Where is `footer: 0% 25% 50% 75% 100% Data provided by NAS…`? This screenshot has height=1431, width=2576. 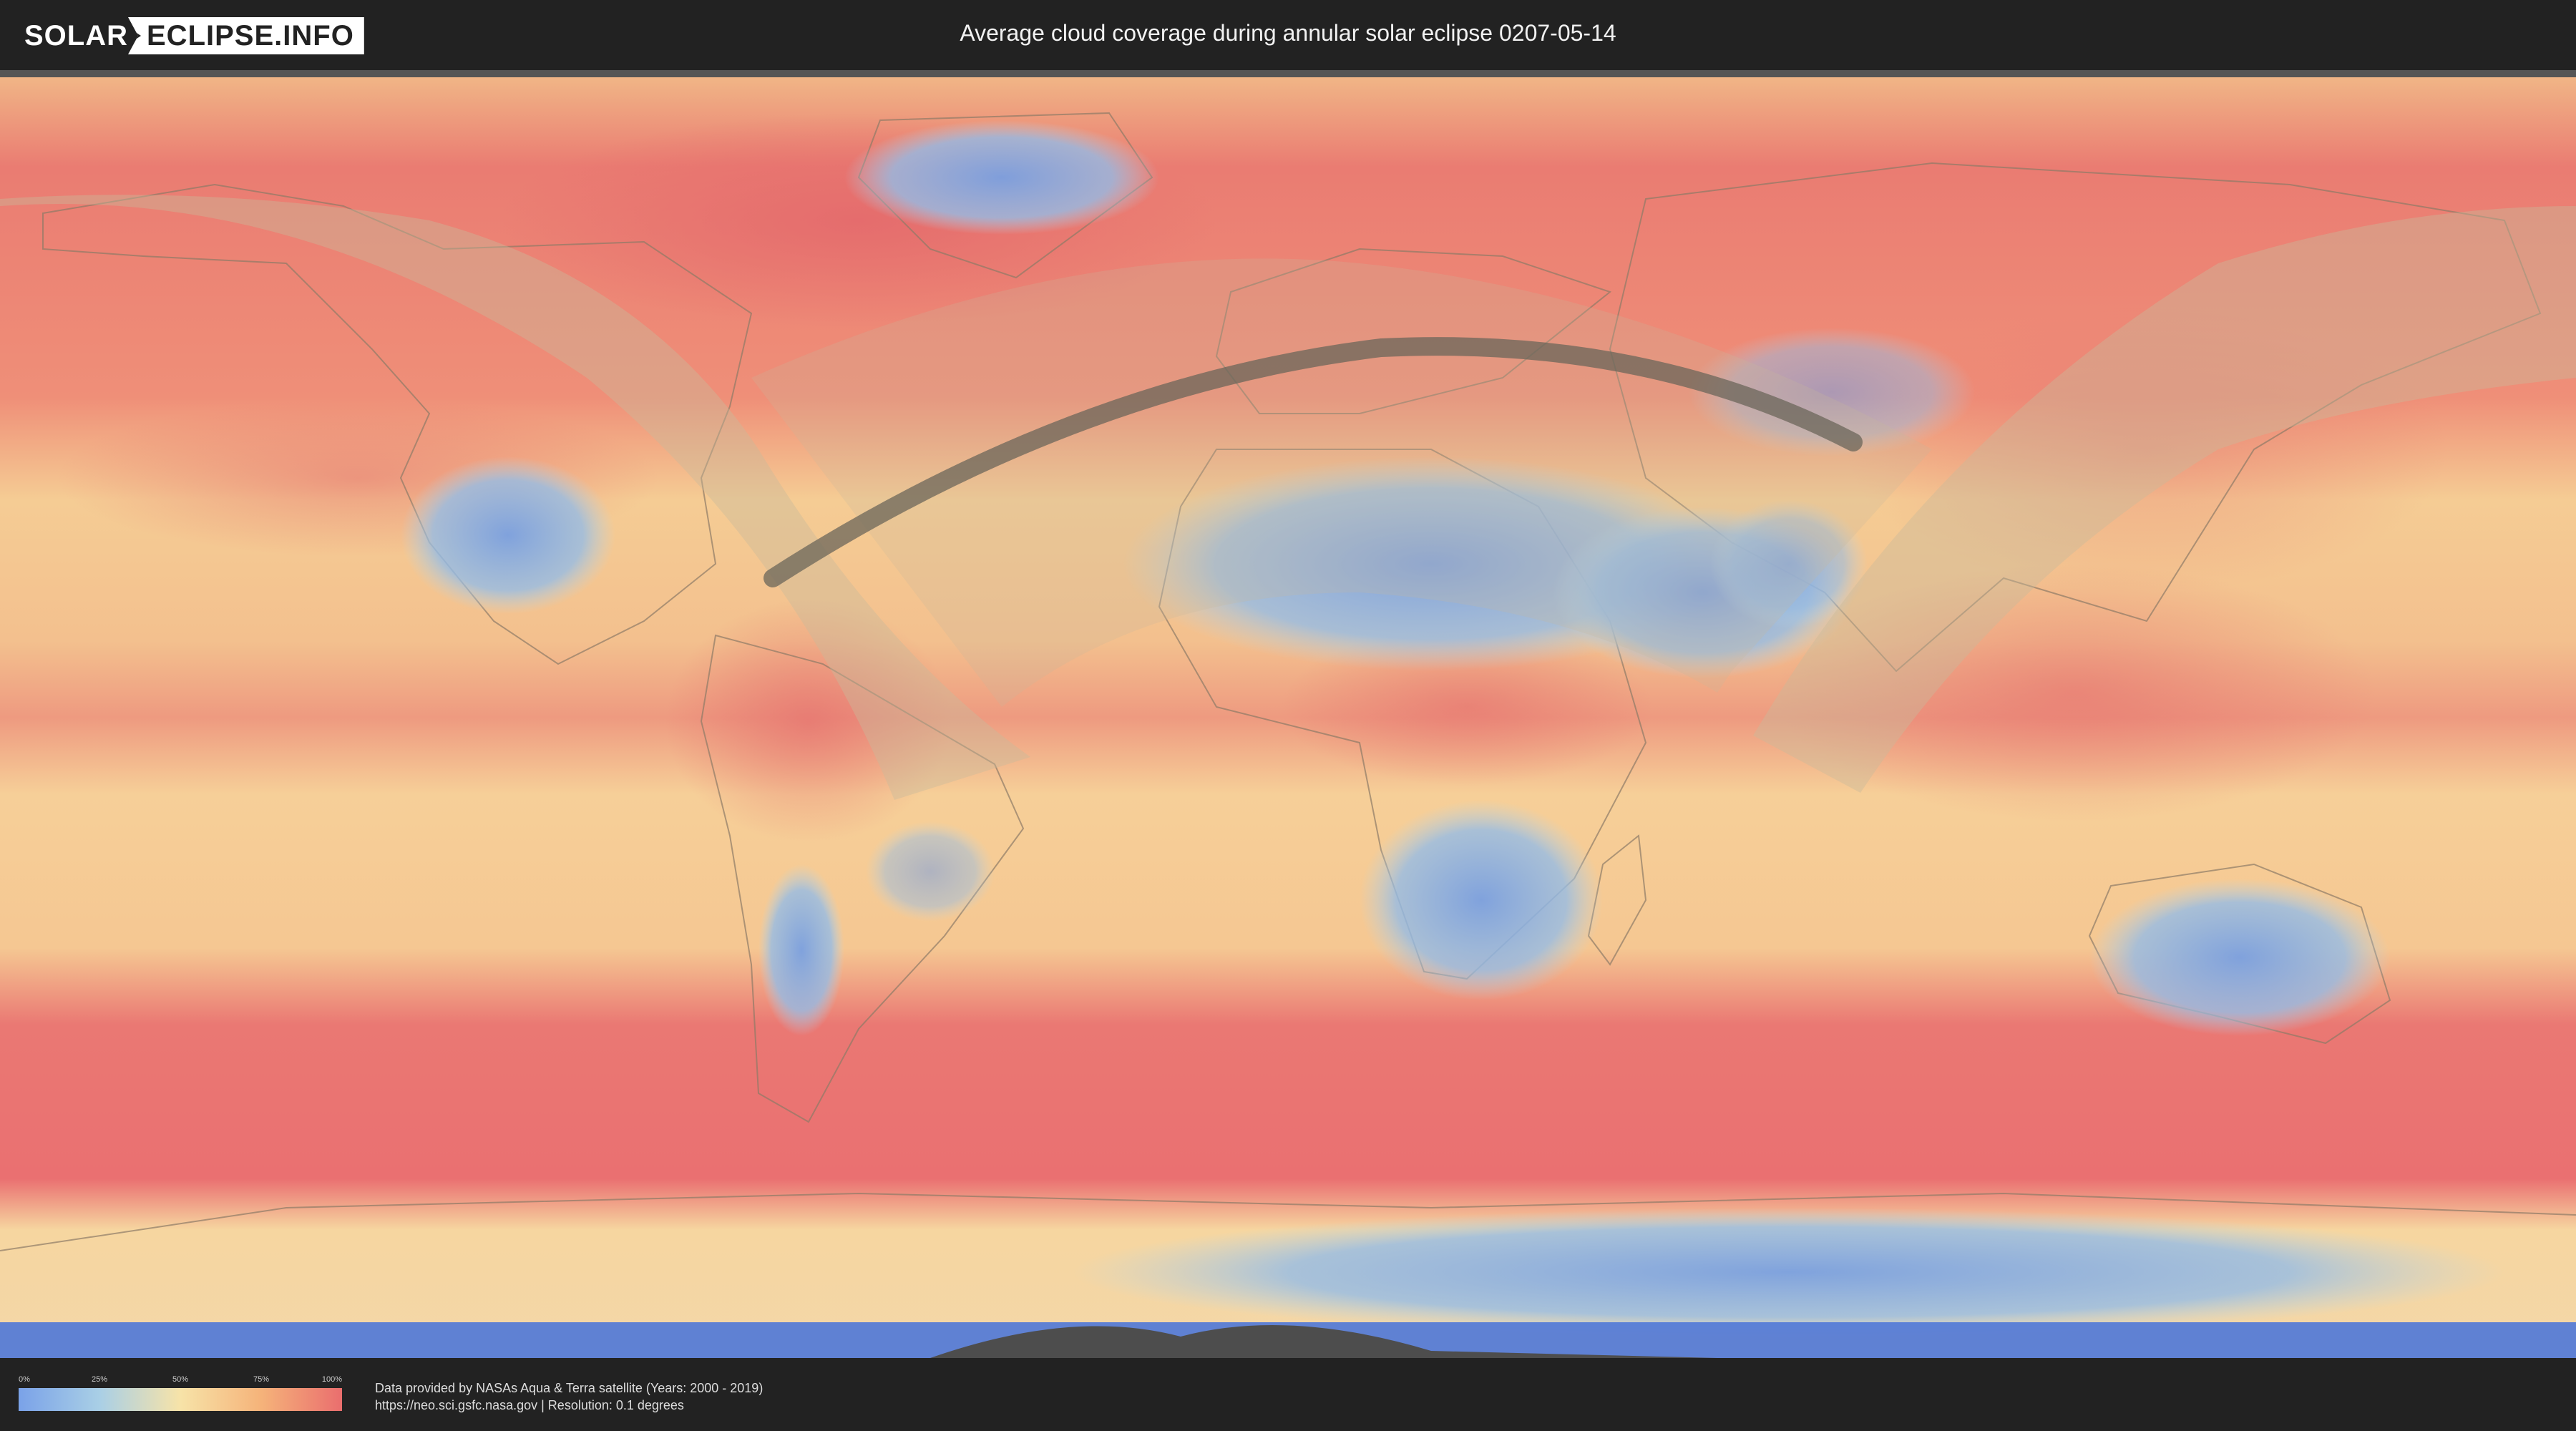
footer: 0% 25% 50% 75% 100% Data provided by NAS… is located at coordinates (1288, 1394).